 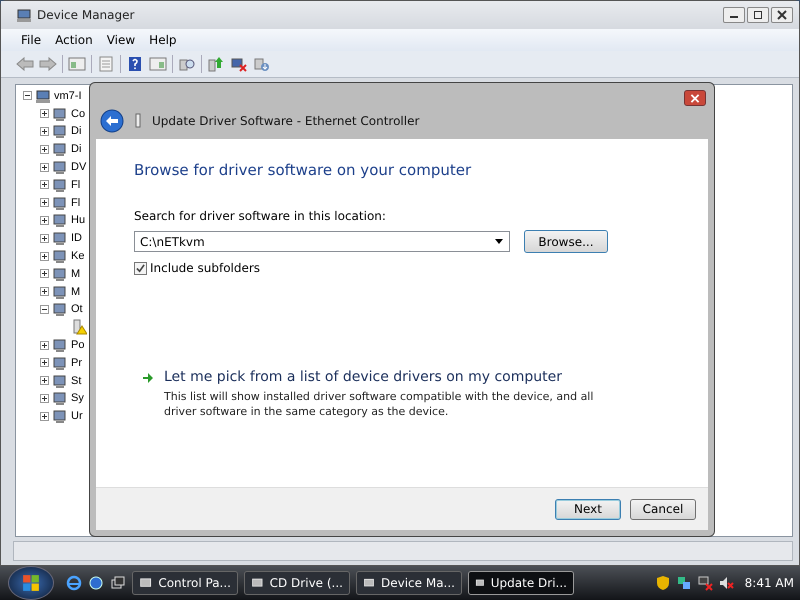 I want to click on windows-flag-icon, so click(x=31, y=583).